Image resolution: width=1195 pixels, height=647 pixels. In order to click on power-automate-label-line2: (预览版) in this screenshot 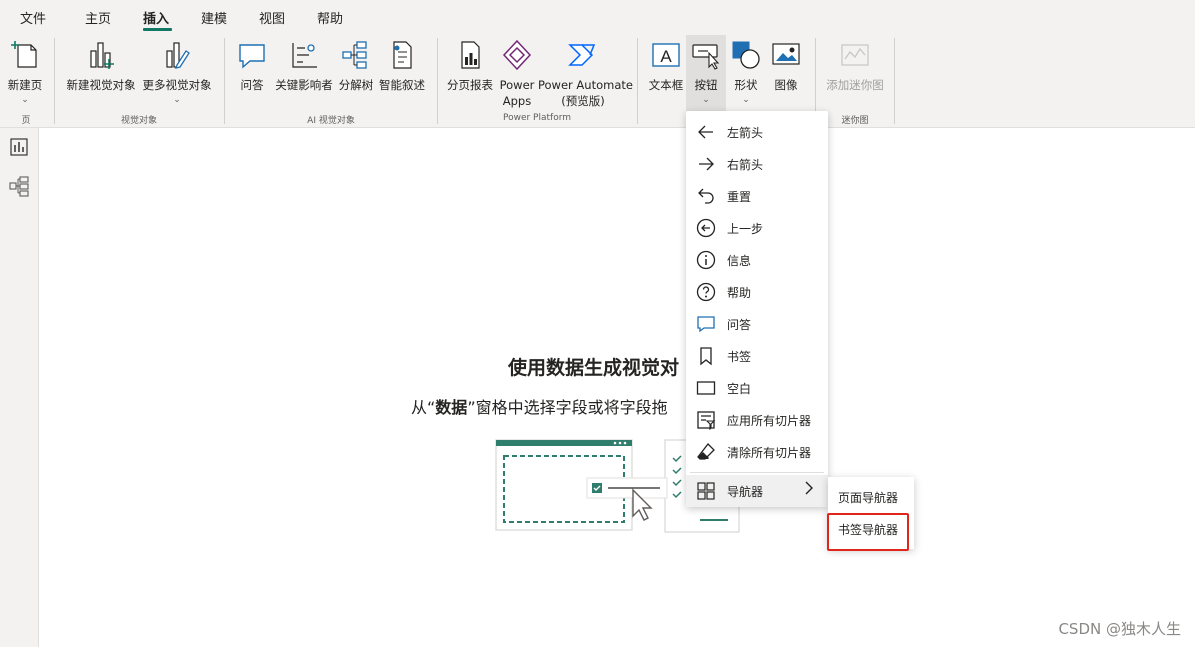, I will do `click(583, 101)`.